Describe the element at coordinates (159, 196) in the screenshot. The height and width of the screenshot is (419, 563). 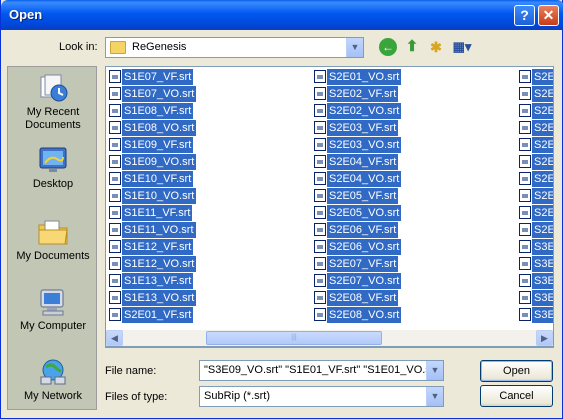
I see `file-name: S1E10_VO.srt` at that location.